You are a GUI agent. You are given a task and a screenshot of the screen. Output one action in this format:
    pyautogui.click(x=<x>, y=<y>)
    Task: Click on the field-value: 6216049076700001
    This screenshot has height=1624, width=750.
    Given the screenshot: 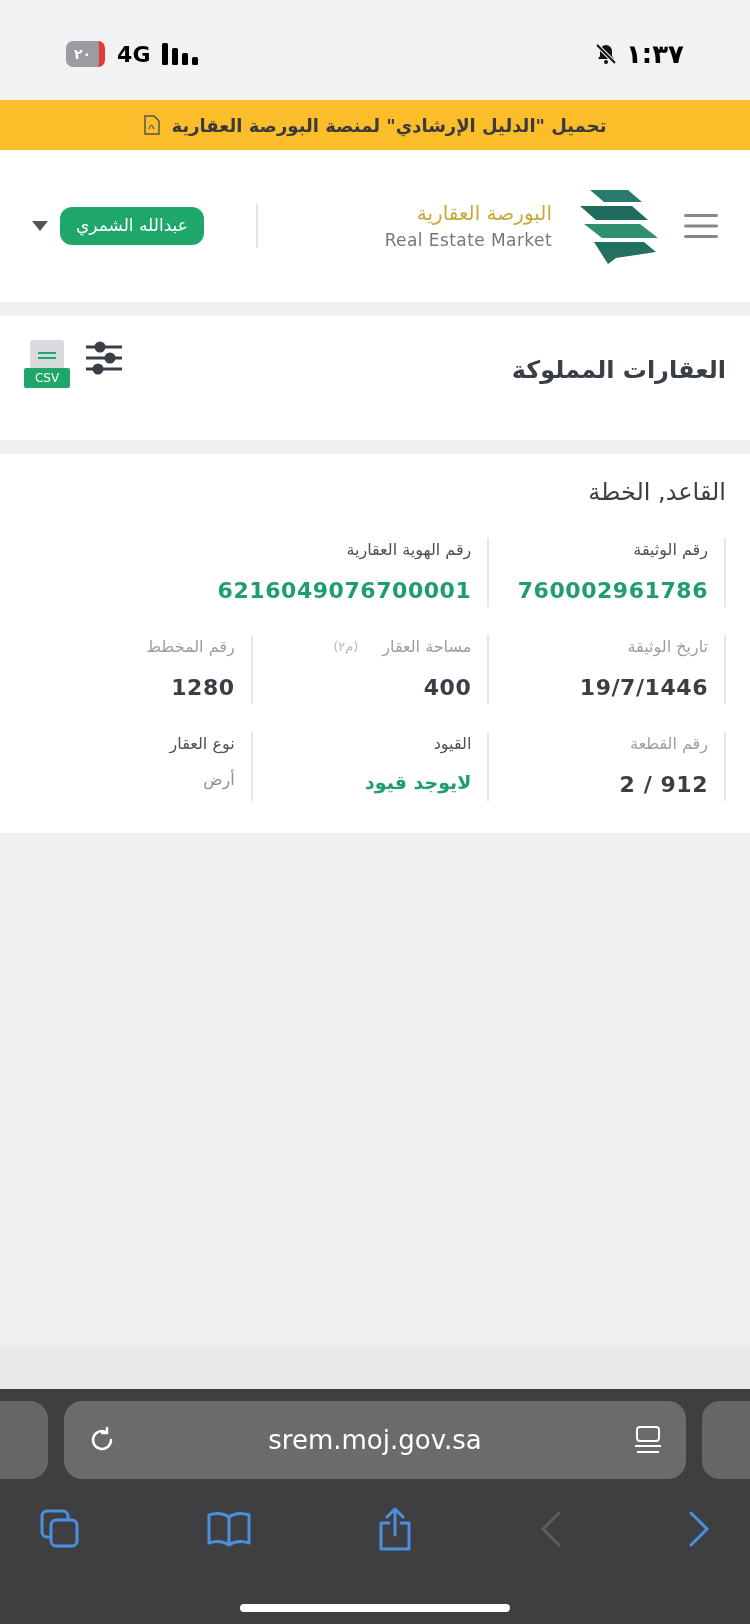 What is the action you would take?
    pyautogui.click(x=344, y=591)
    